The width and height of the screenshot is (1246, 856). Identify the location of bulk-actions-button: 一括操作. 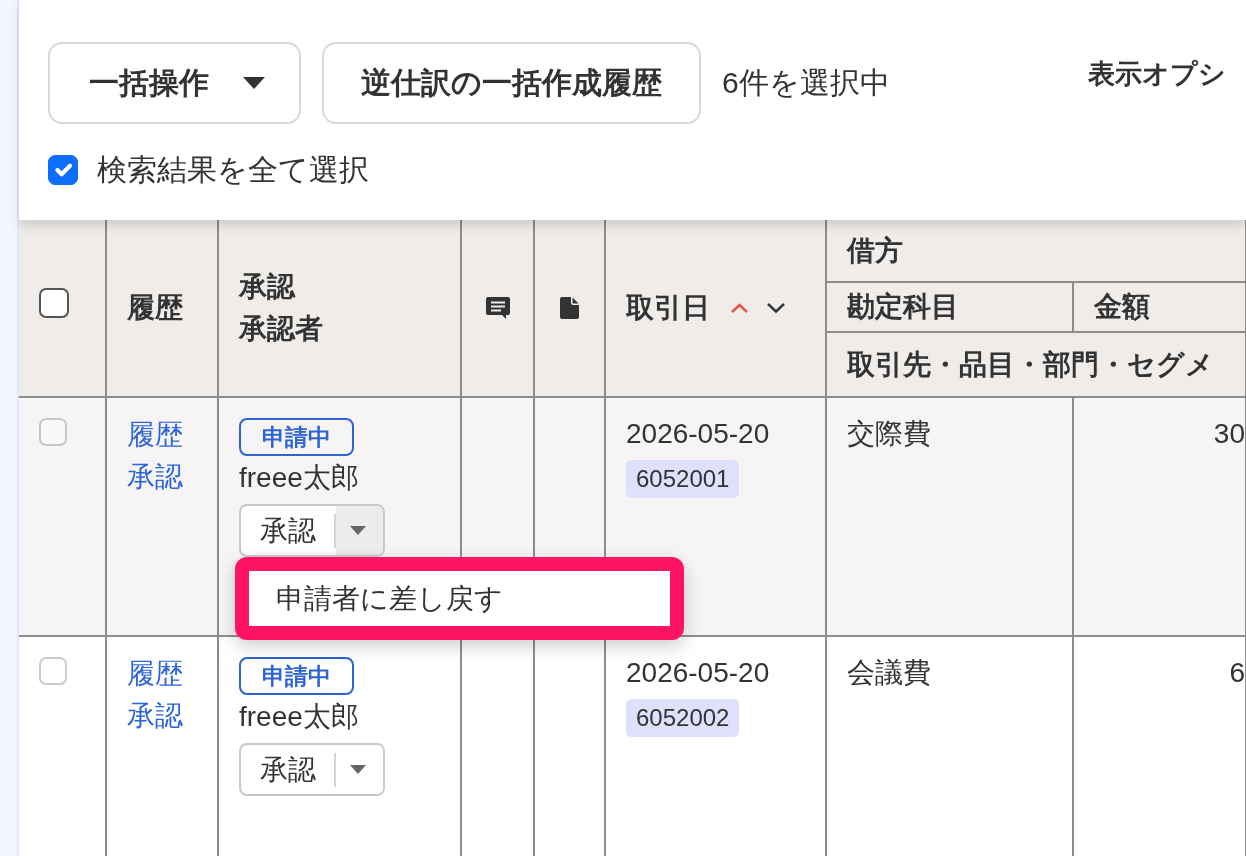
(174, 83).